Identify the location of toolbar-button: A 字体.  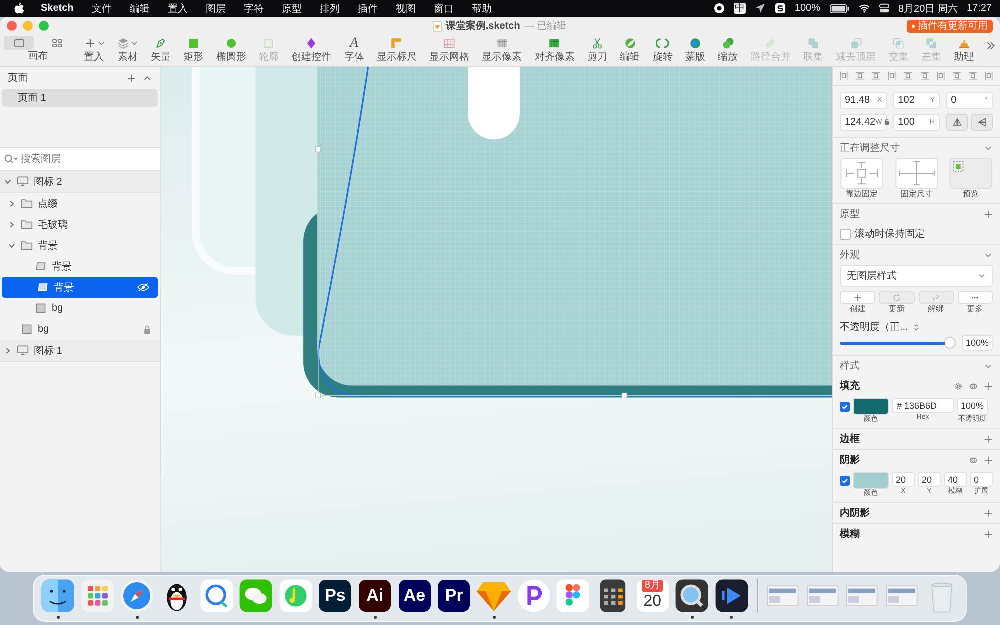
(354, 50).